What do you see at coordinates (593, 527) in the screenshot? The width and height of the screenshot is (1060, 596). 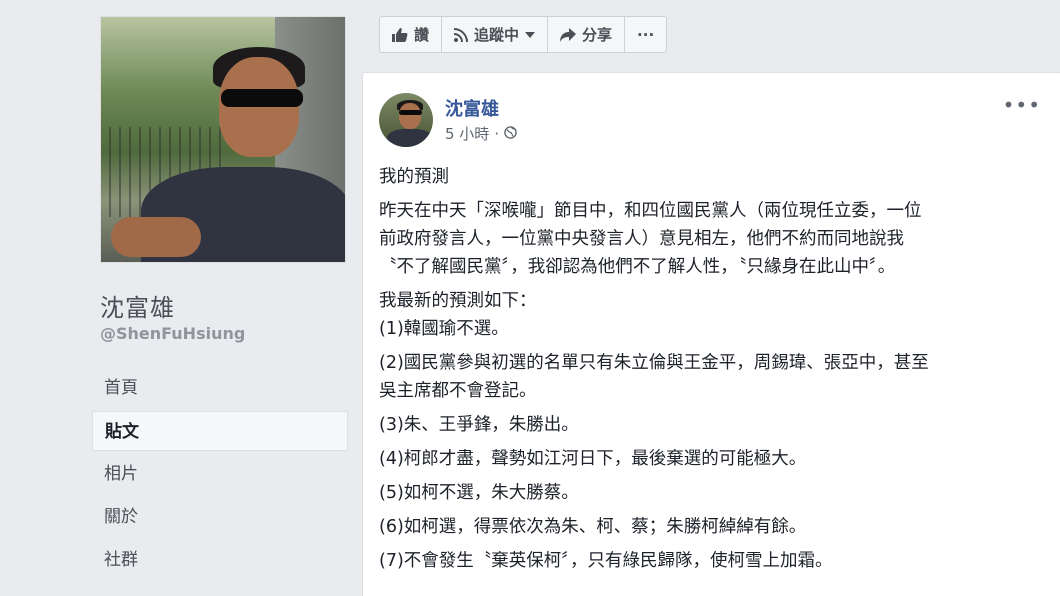 I see `post-line: (6)如柯選，得票依次為朱、柯、蔡；朱勝柯綽綽有餘。` at bounding box center [593, 527].